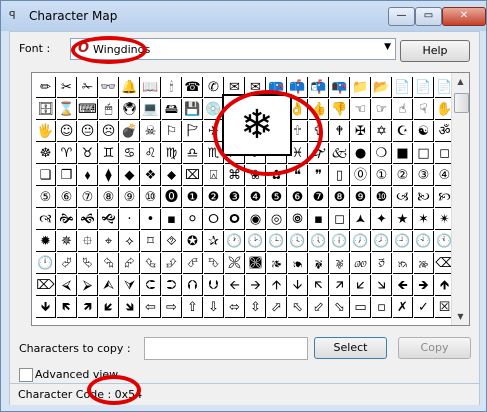 This screenshot has width=487, height=412. Describe the element at coordinates (424, 109) in the screenshot. I see `char-cell: ☟` at that location.